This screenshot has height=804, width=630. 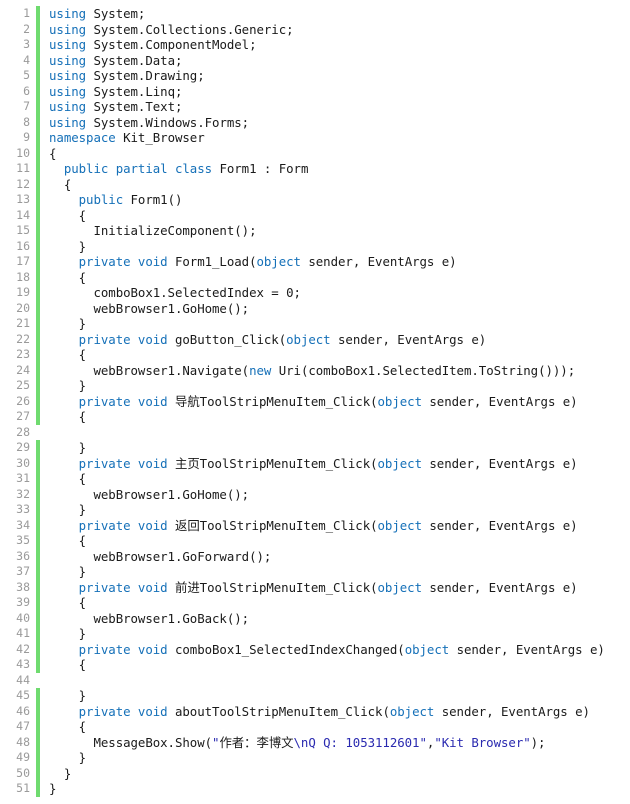 I want to click on code-line: 7 using System.Text;, so click(x=315, y=107).